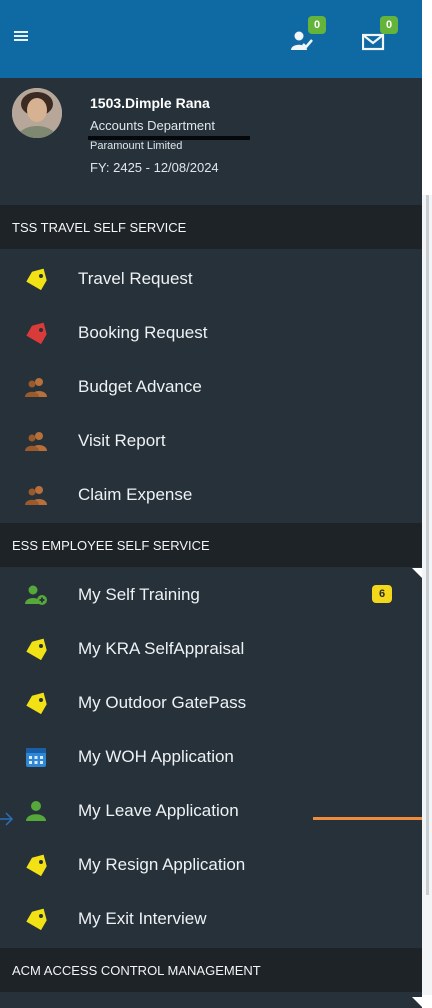 This screenshot has height=1008, width=432. What do you see at coordinates (135, 278) in the screenshot?
I see `menu-item-label: Travel Request` at bounding box center [135, 278].